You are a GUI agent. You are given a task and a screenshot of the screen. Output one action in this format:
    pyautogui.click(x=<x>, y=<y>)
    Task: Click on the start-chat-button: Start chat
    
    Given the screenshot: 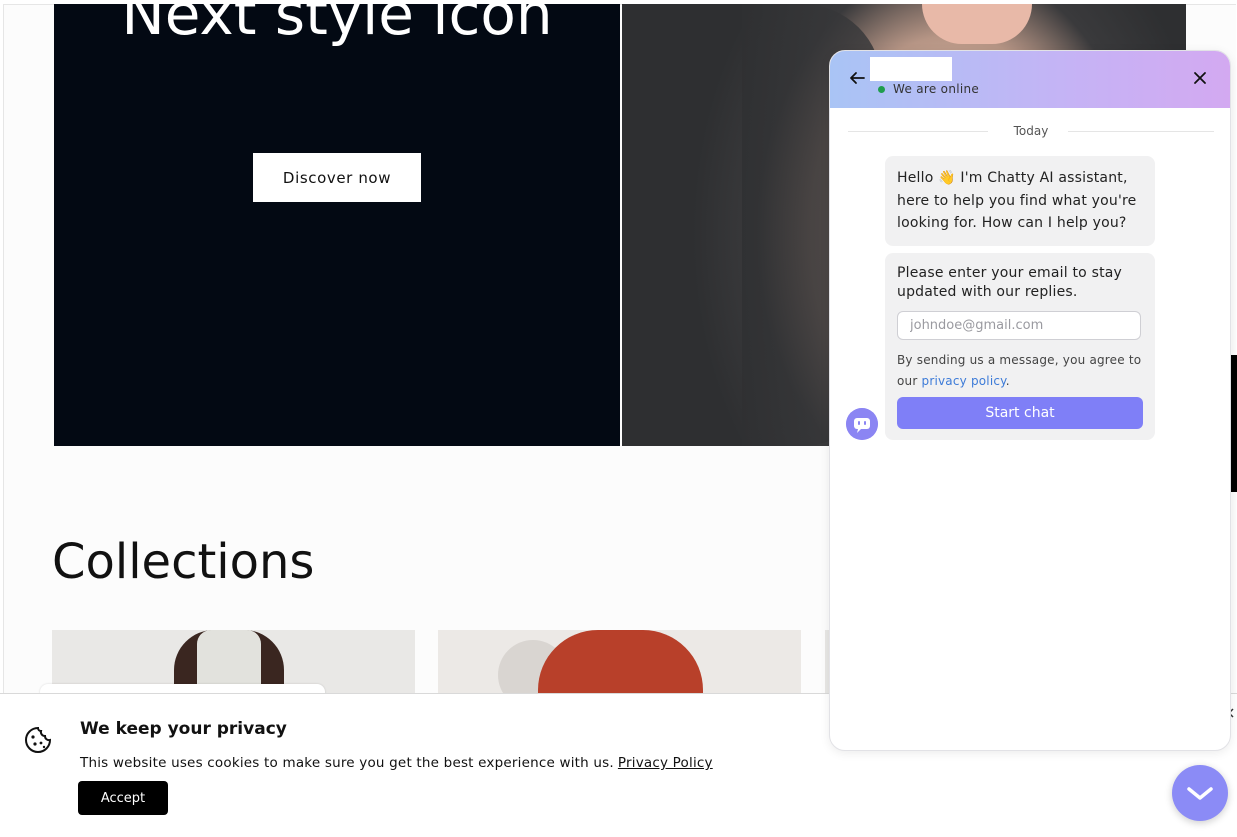 What is the action you would take?
    pyautogui.click(x=1020, y=413)
    